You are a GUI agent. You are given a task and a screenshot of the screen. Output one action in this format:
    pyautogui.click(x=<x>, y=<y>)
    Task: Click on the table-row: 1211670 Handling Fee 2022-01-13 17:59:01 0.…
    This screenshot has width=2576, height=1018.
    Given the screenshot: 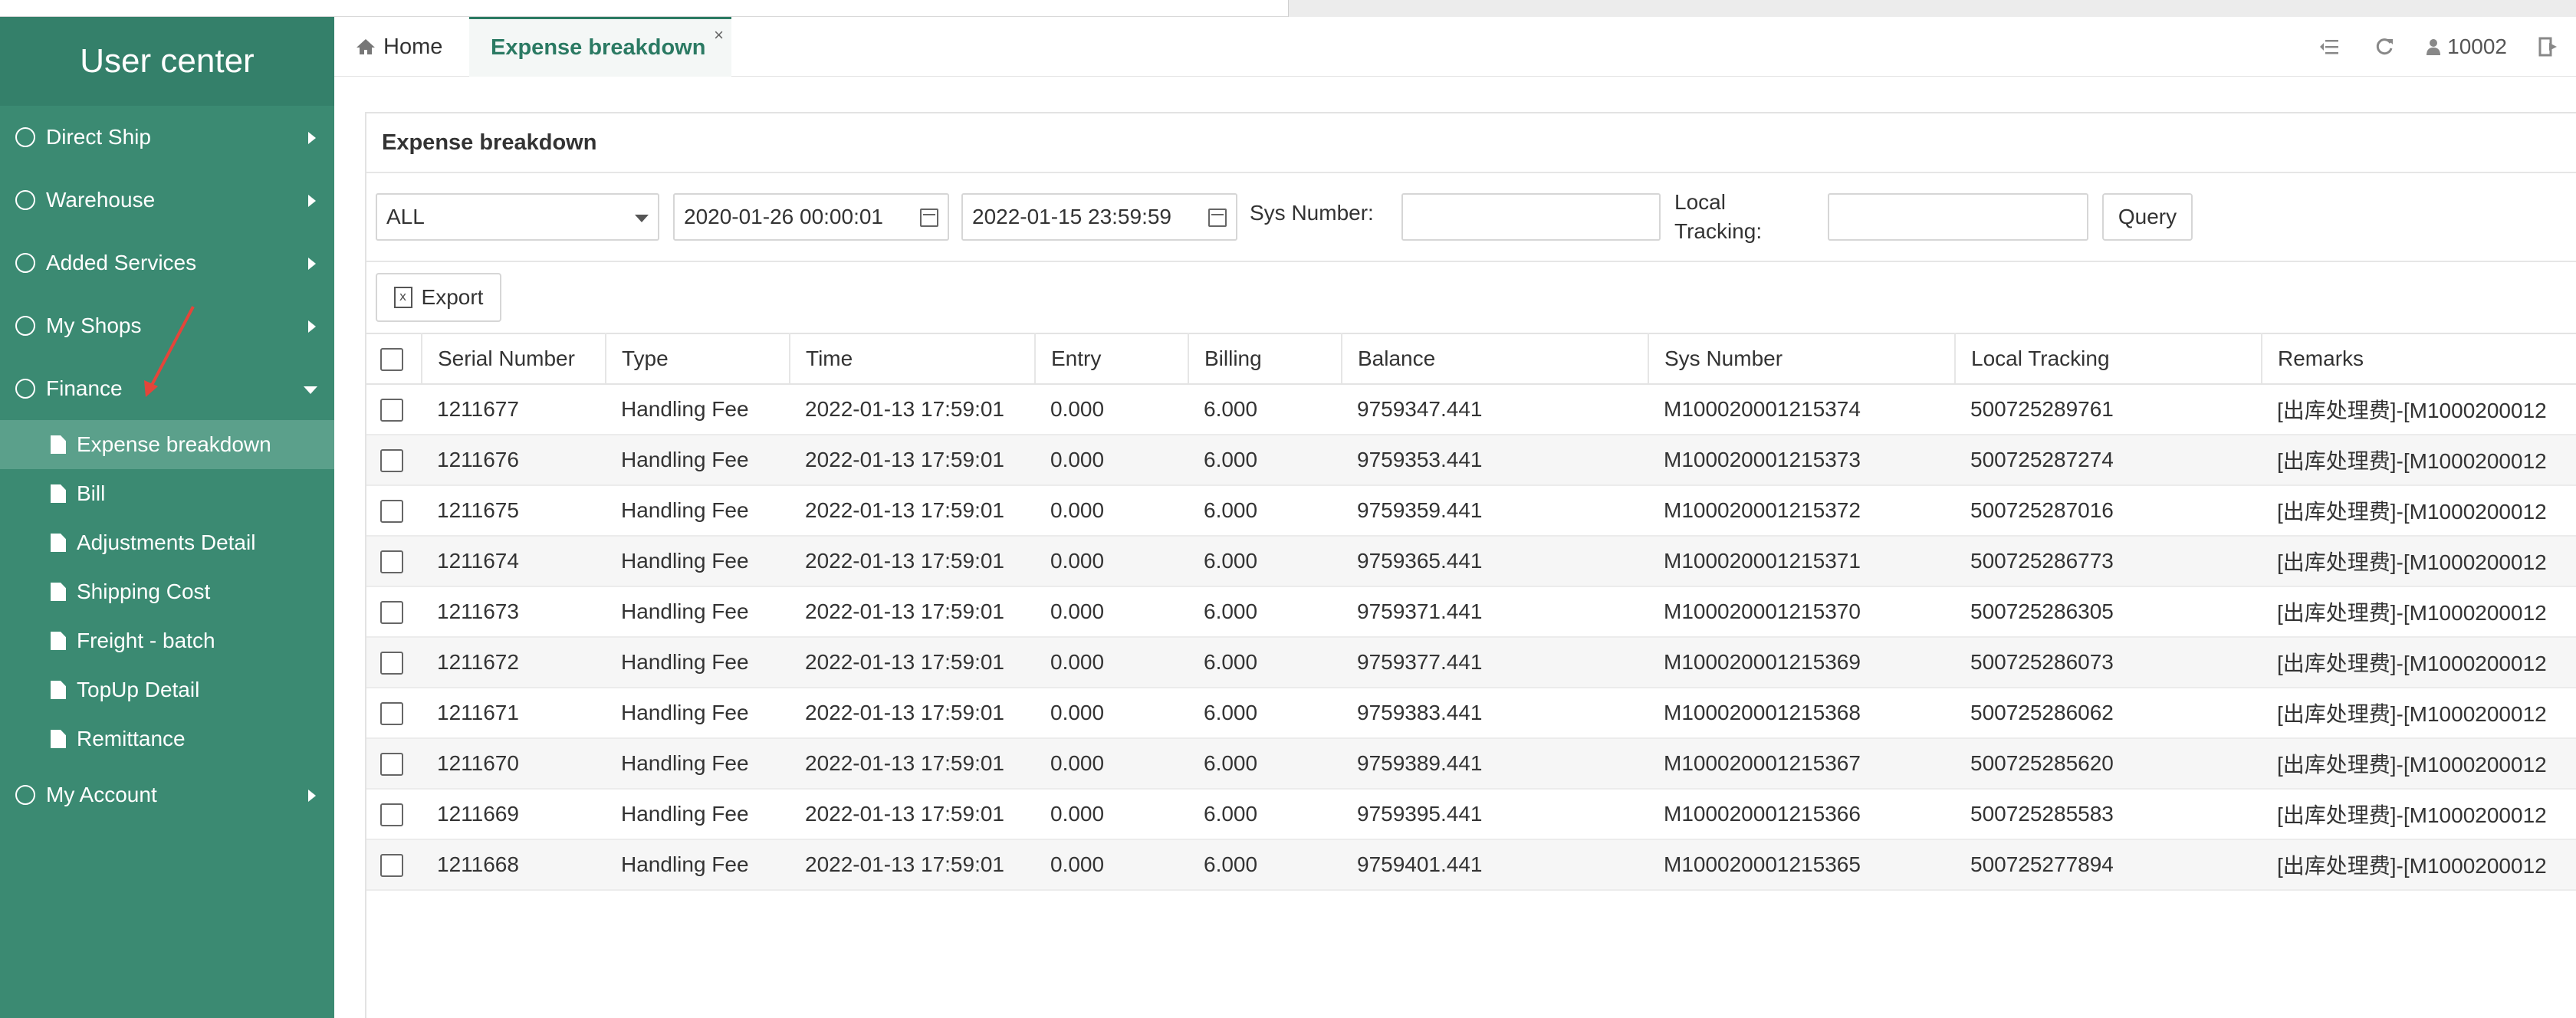 What is the action you would take?
    pyautogui.click(x=1471, y=764)
    